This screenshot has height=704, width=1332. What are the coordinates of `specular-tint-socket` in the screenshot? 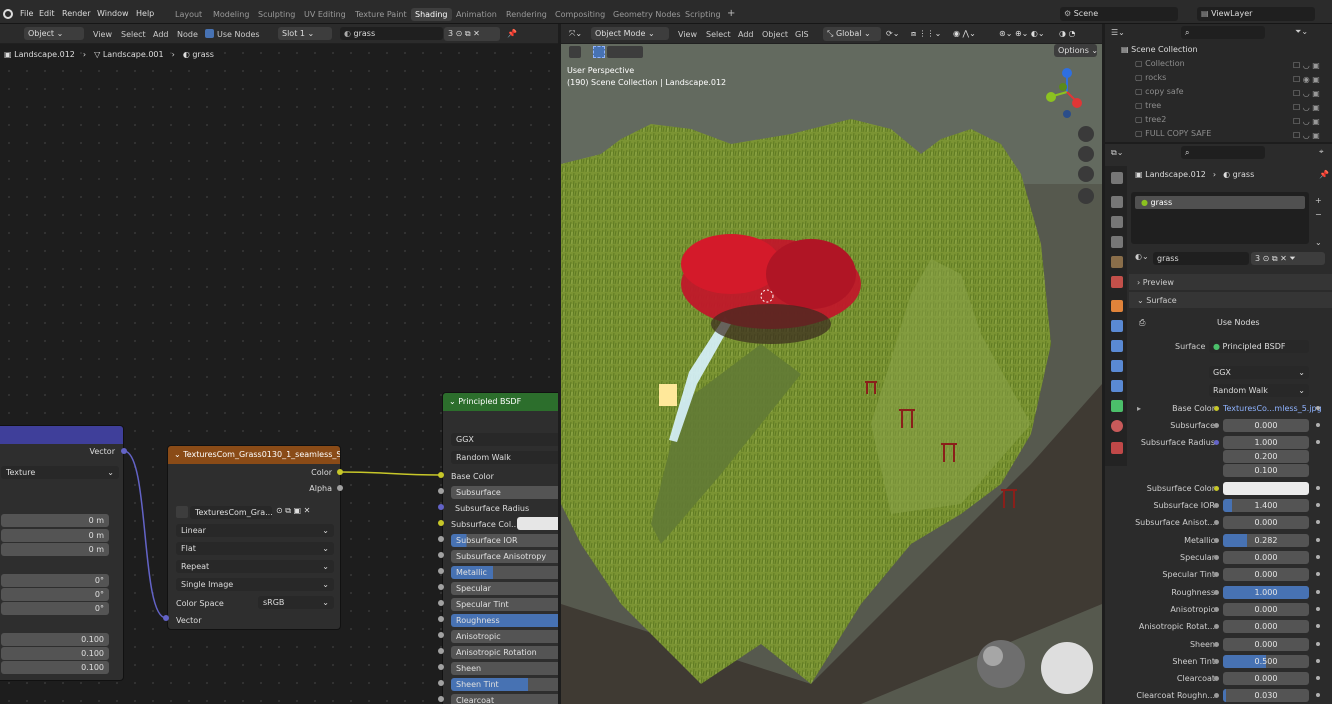 It's located at (441, 603).